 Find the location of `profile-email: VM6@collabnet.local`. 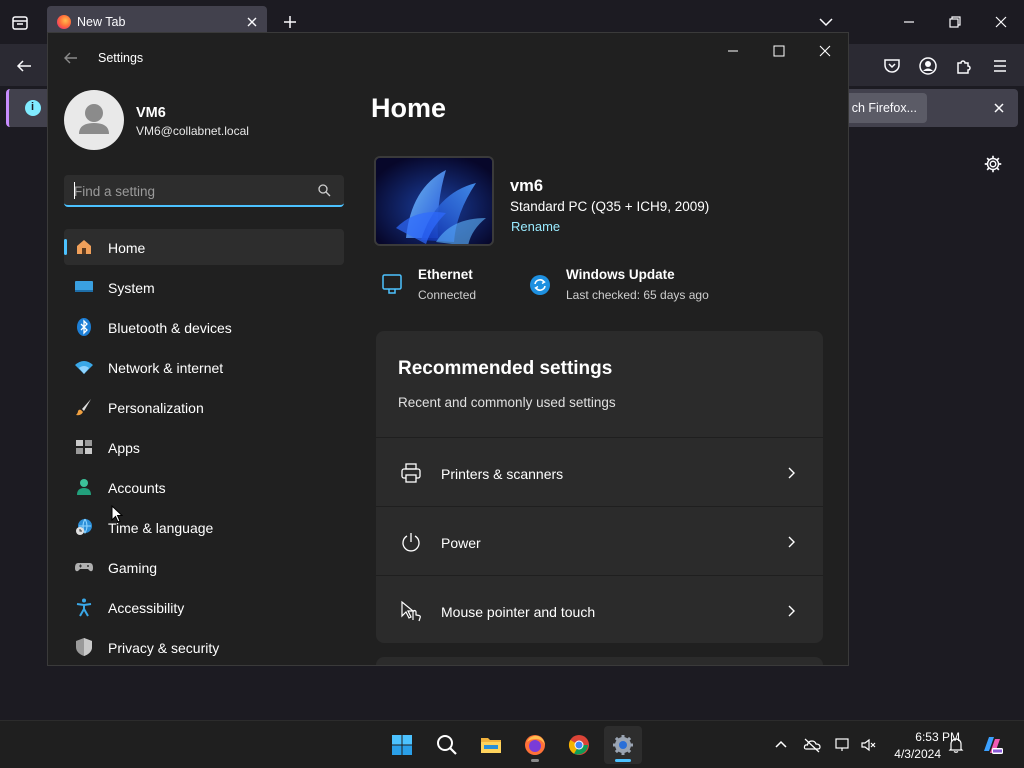

profile-email: VM6@collabnet.local is located at coordinates (192, 131).